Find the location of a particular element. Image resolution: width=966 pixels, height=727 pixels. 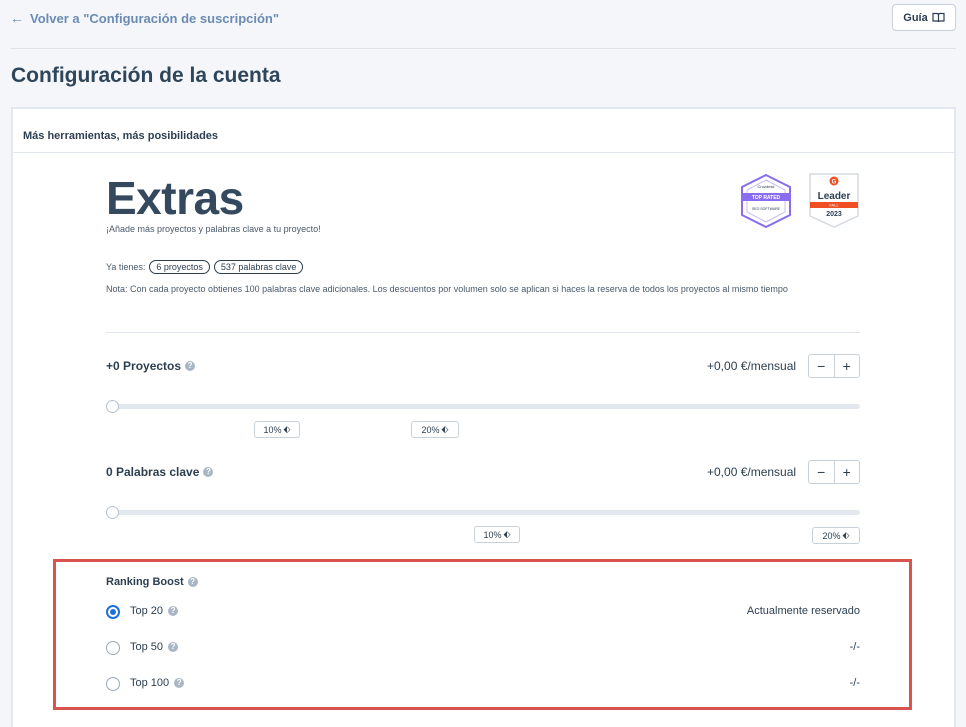

back-link-label: Volver a "Configuración de suscripción" is located at coordinates (155, 18).